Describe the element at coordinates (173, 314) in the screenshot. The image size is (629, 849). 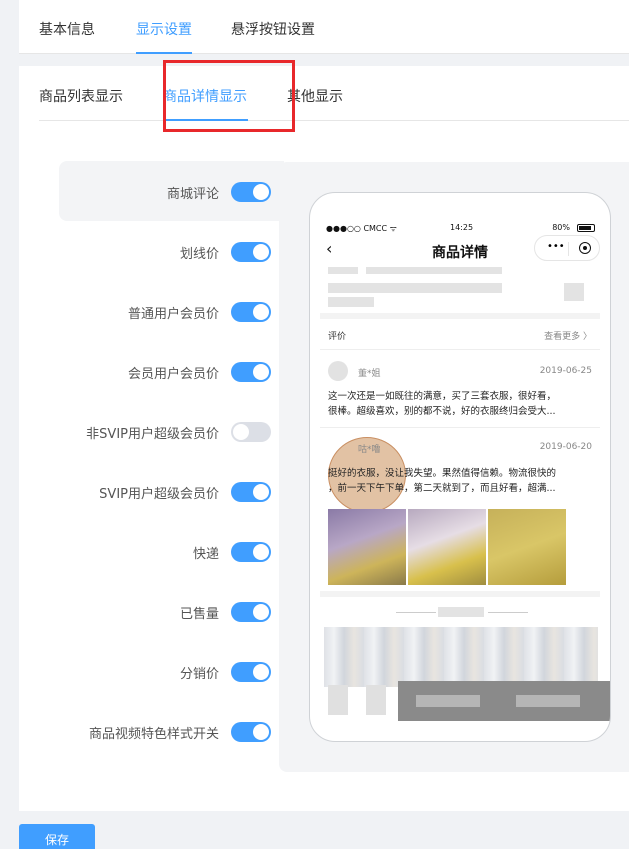
I see `setting-label: 普通用户会员价` at that location.